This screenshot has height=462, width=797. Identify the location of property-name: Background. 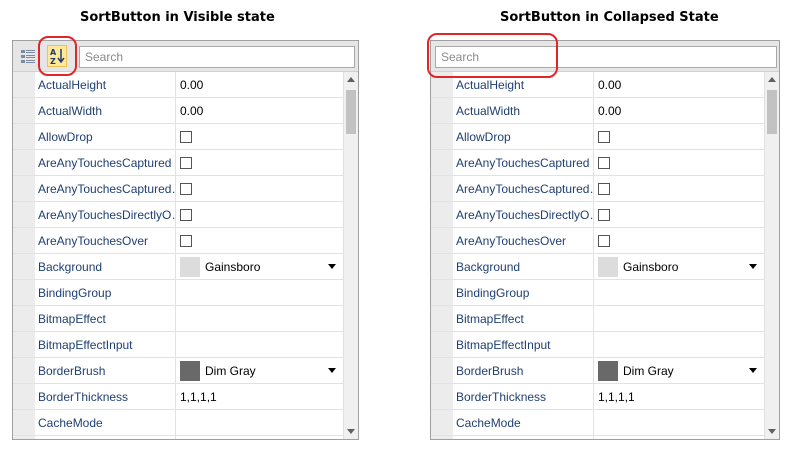
(105, 266).